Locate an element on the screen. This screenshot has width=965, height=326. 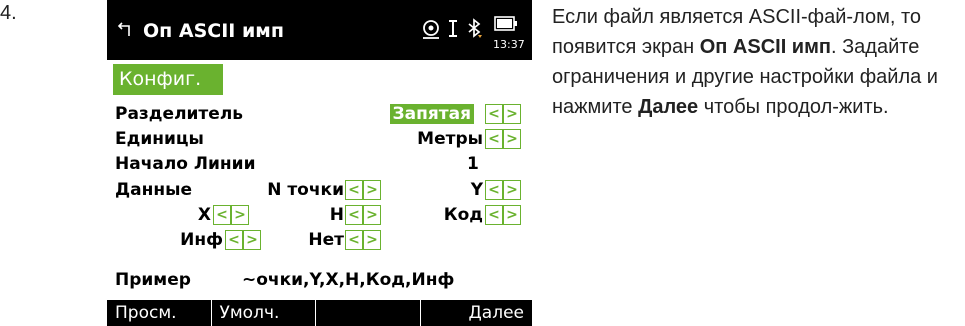
softkey-bar: Просм. Умолч. Далее is located at coordinates (319, 313).